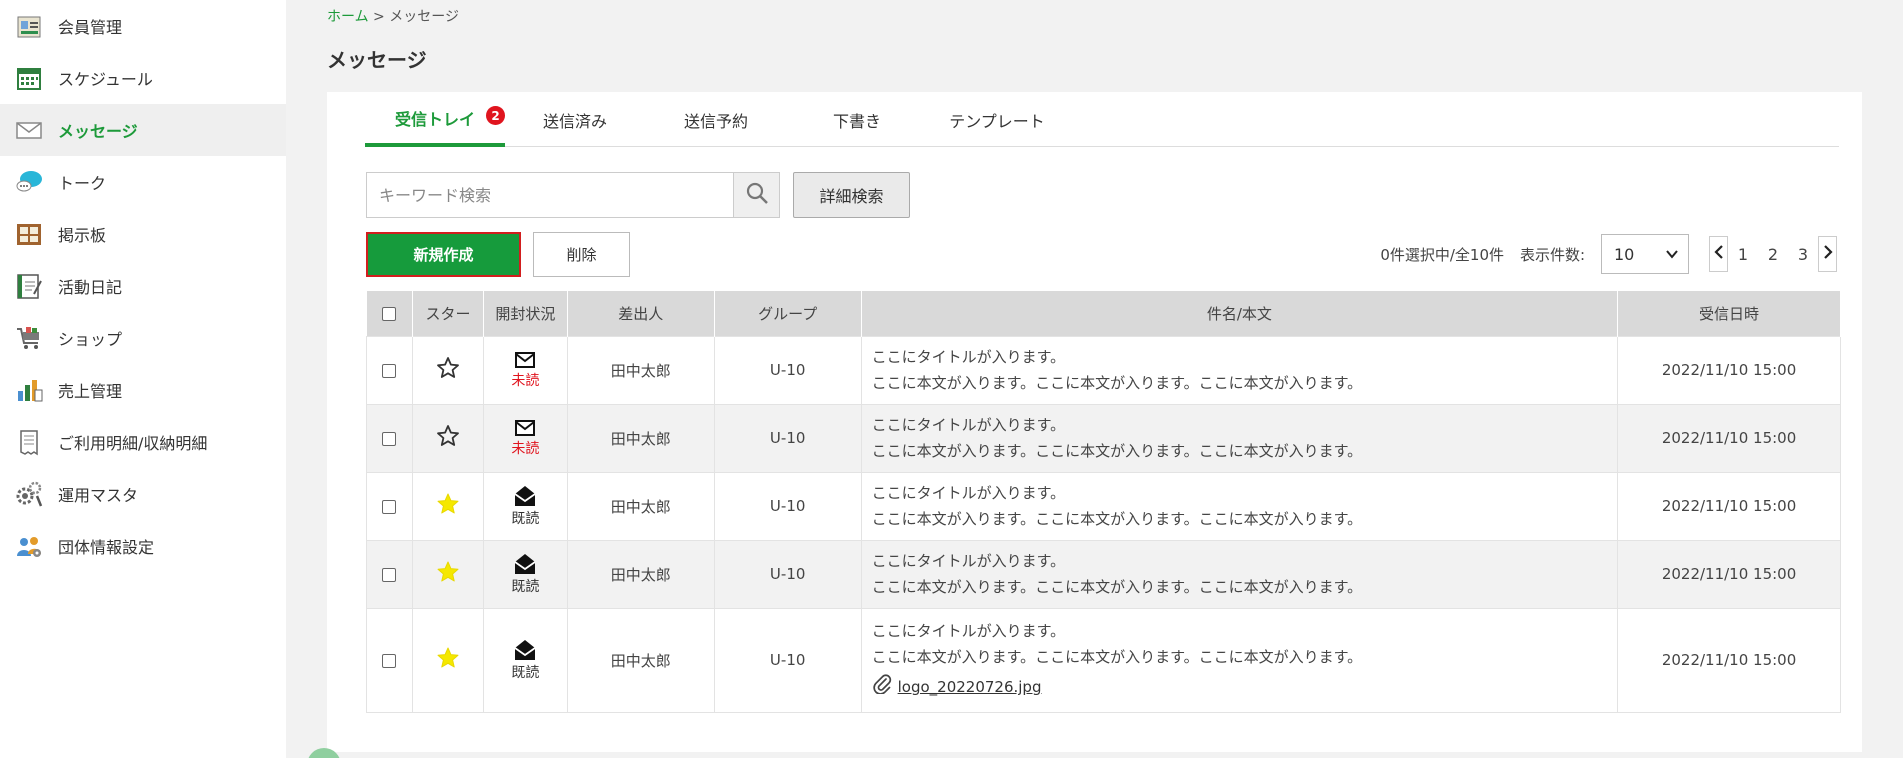 The width and height of the screenshot is (1903, 758). Describe the element at coordinates (143, 234) in the screenshot. I see `sidebar-item-board: 掲示板` at that location.